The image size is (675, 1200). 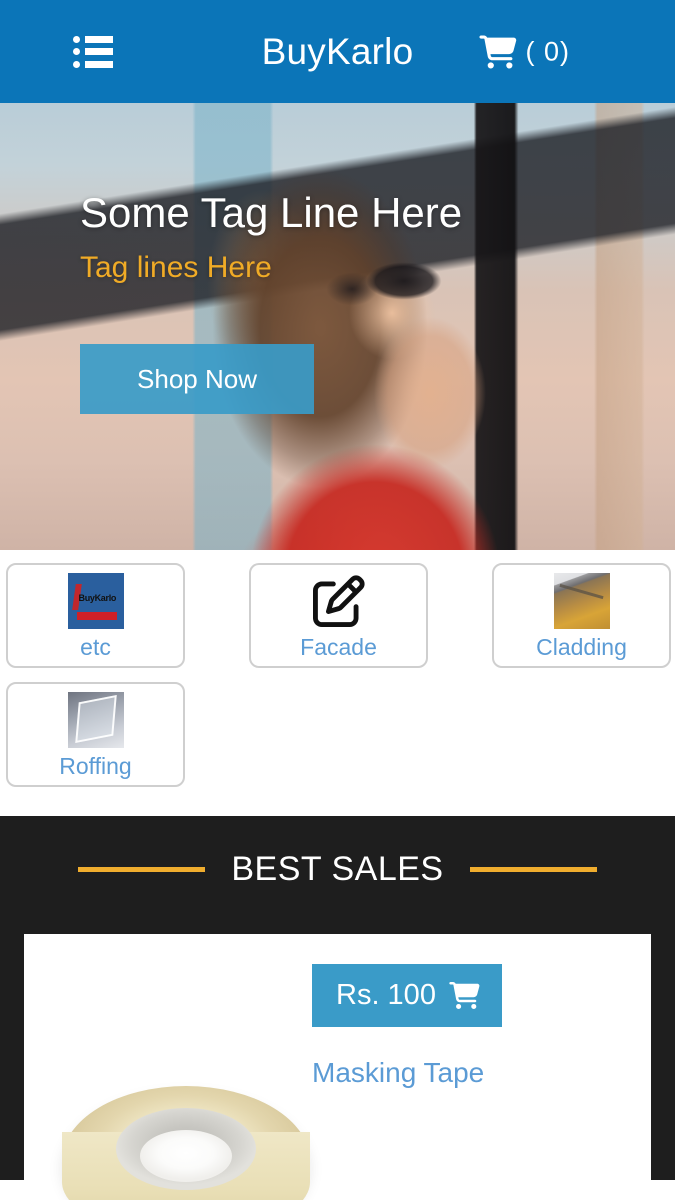 I want to click on category-label: etc, so click(x=95, y=647).